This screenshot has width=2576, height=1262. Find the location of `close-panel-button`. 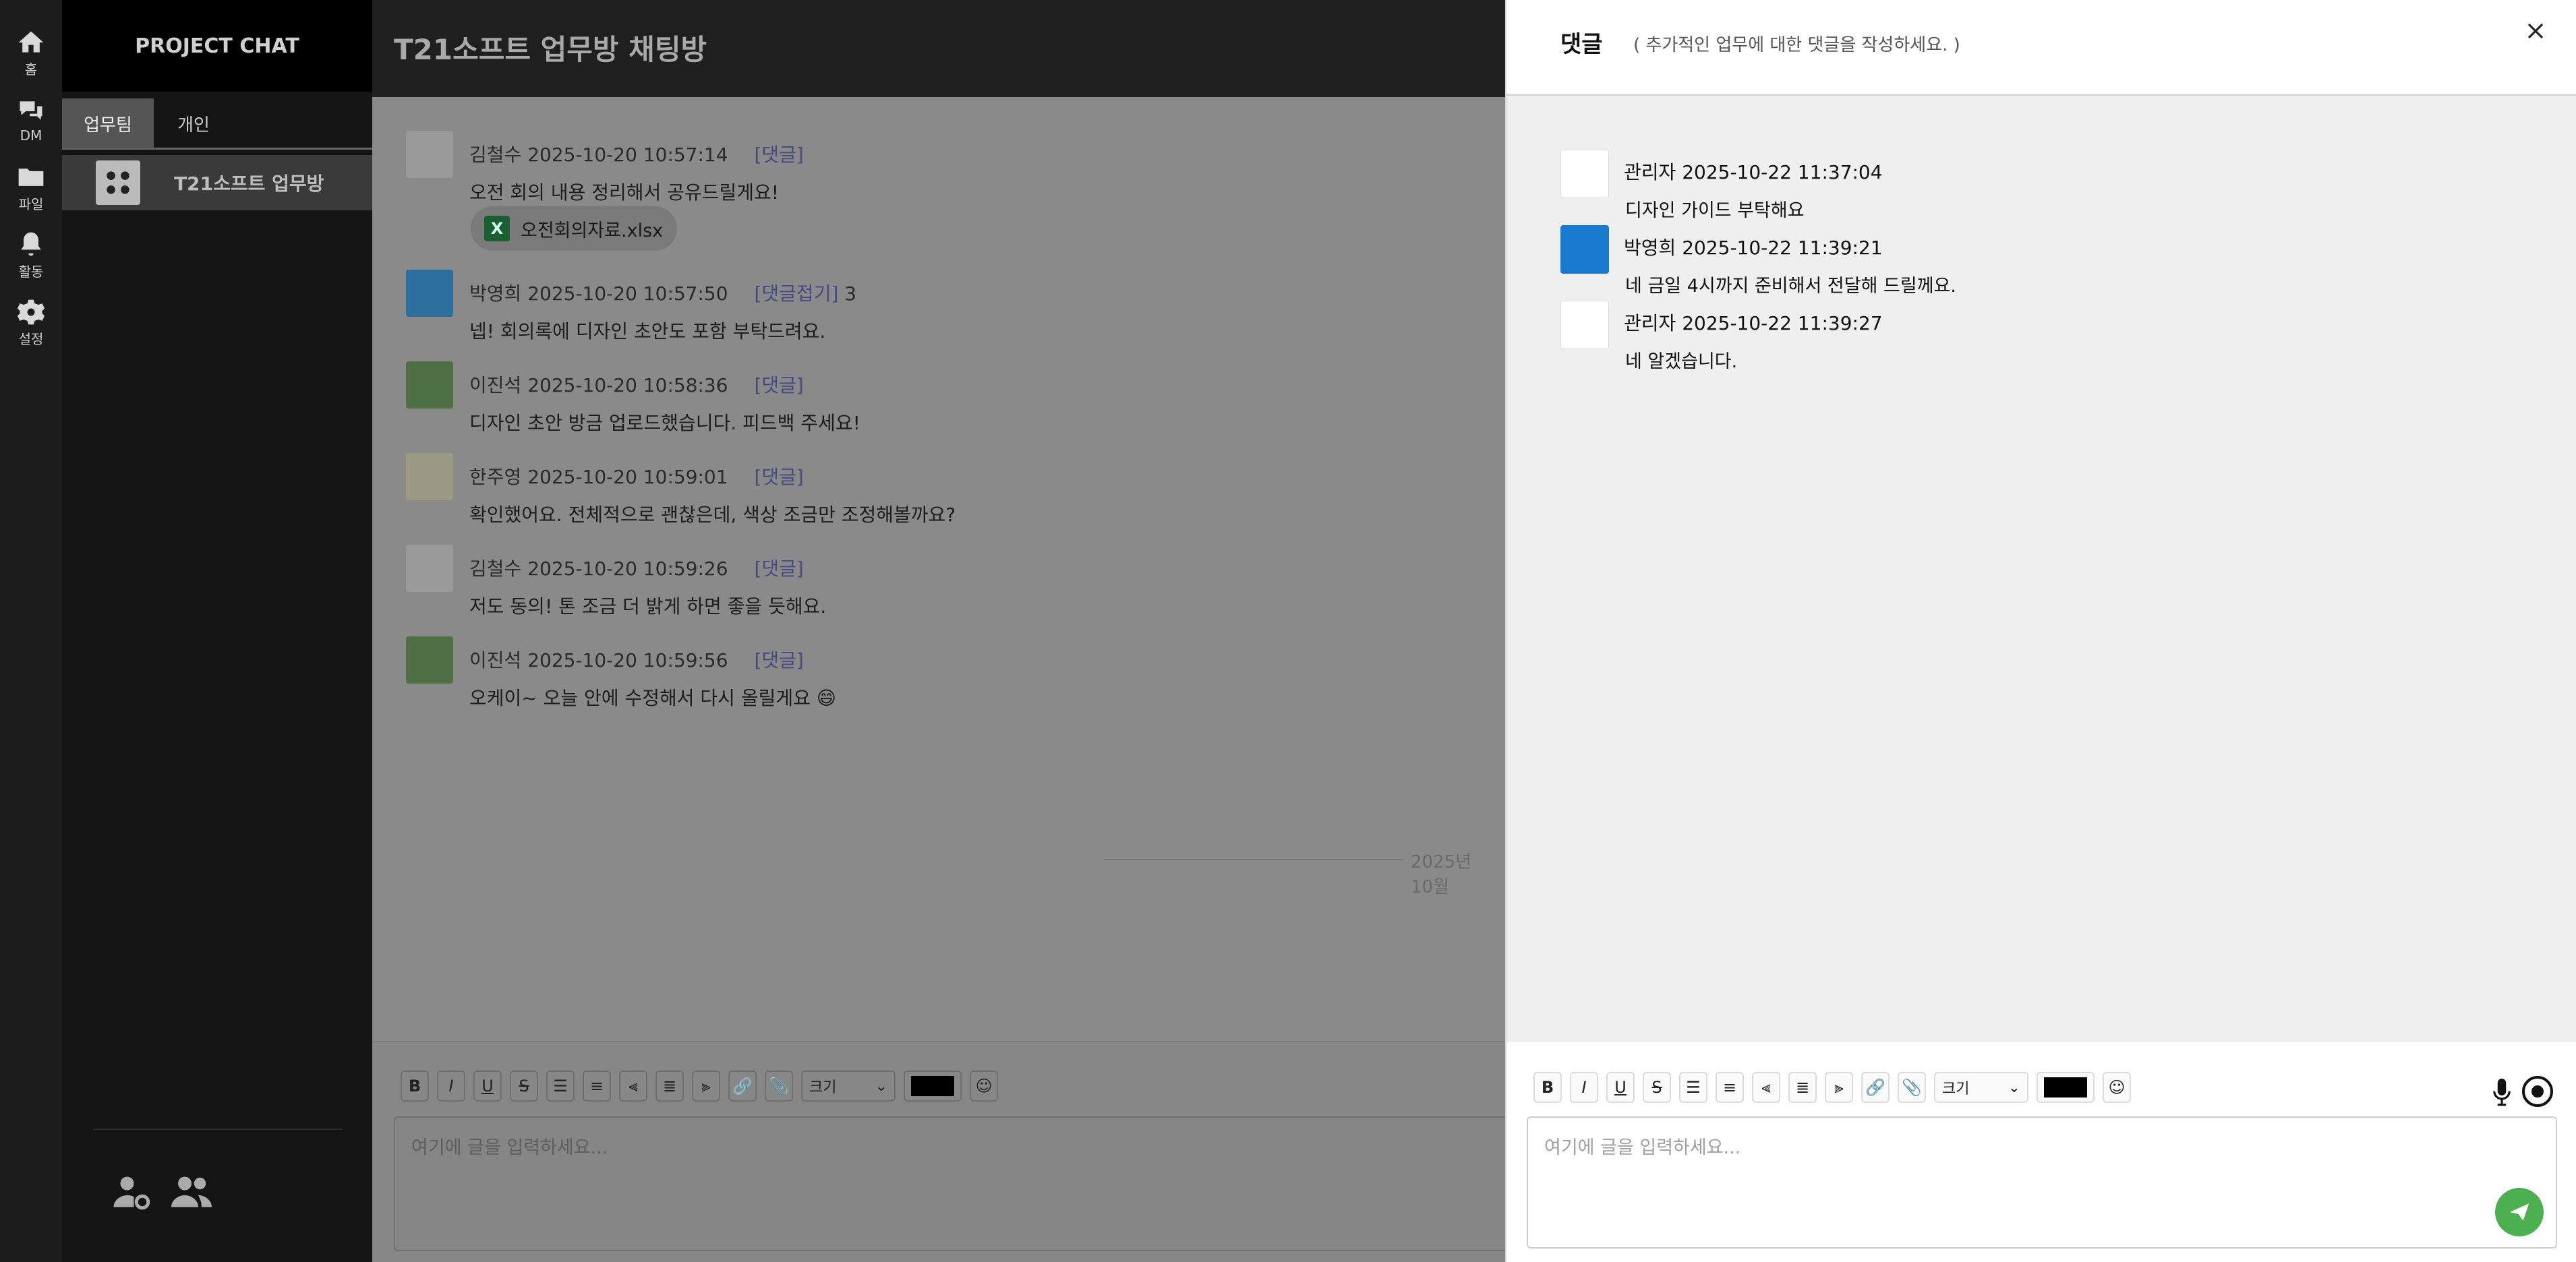

close-panel-button is located at coordinates (2535, 31).